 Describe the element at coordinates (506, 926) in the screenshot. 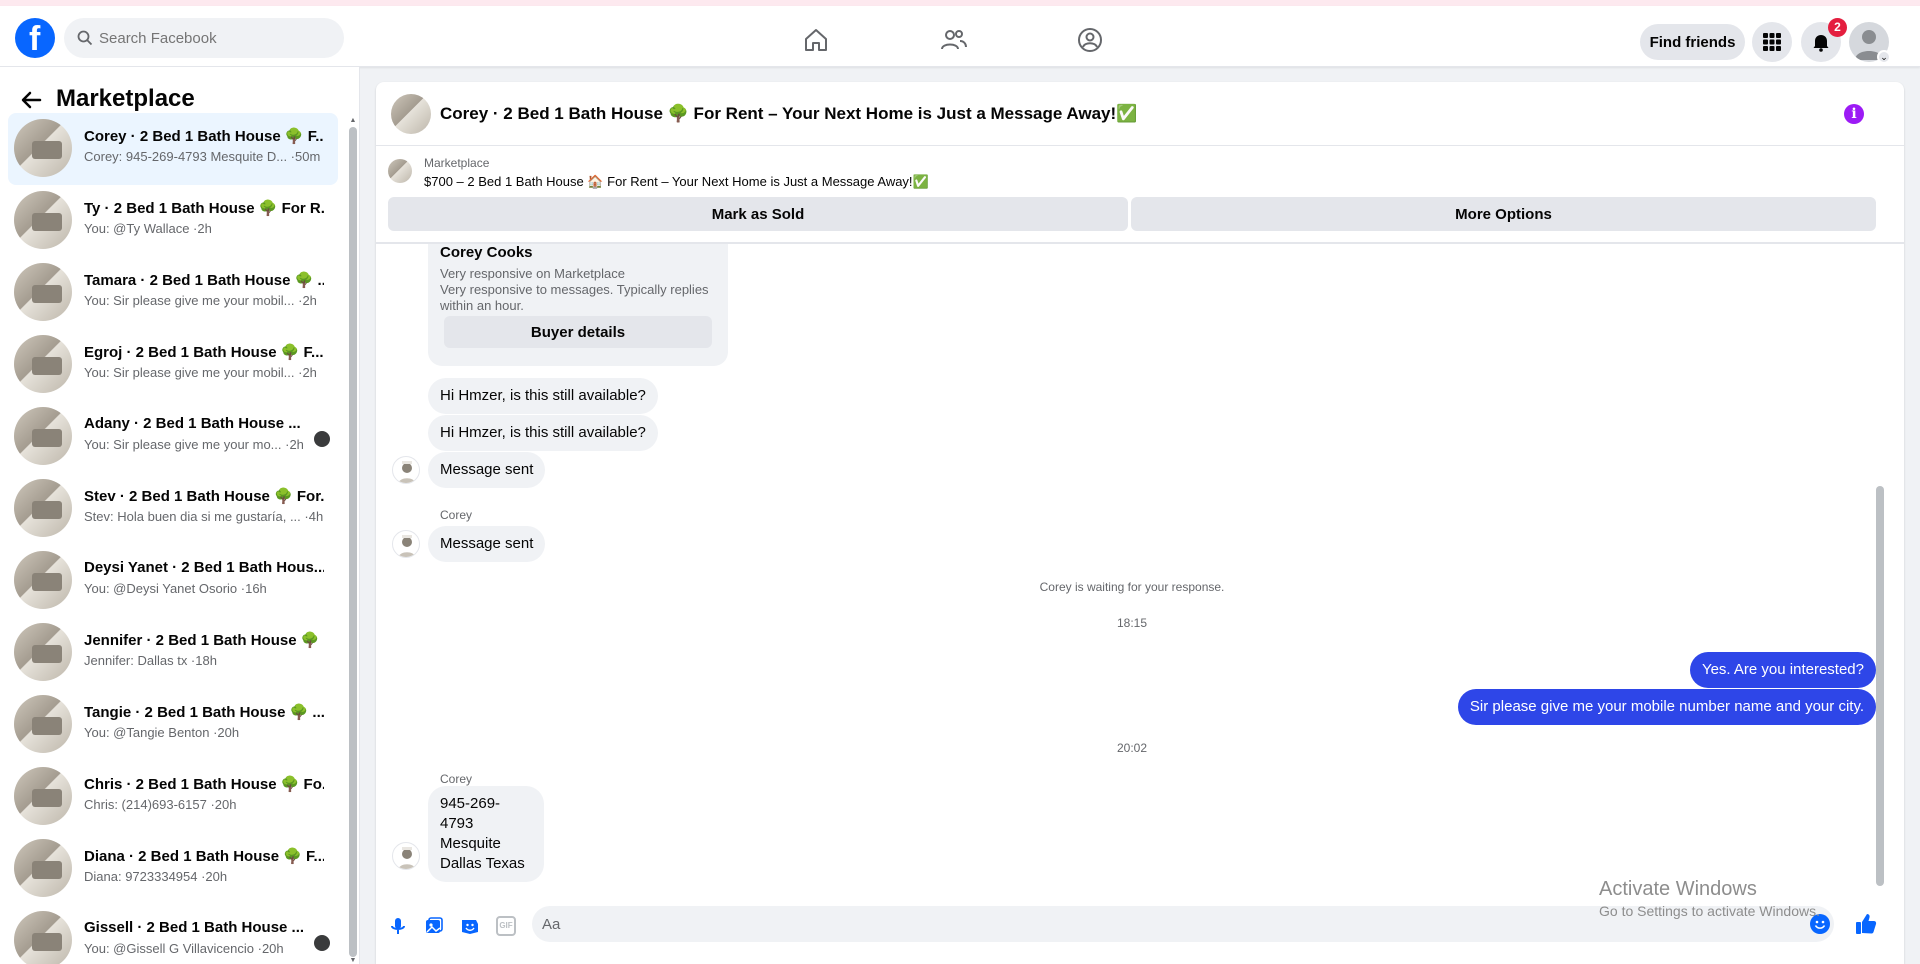

I see `gif-icon: GIF` at that location.